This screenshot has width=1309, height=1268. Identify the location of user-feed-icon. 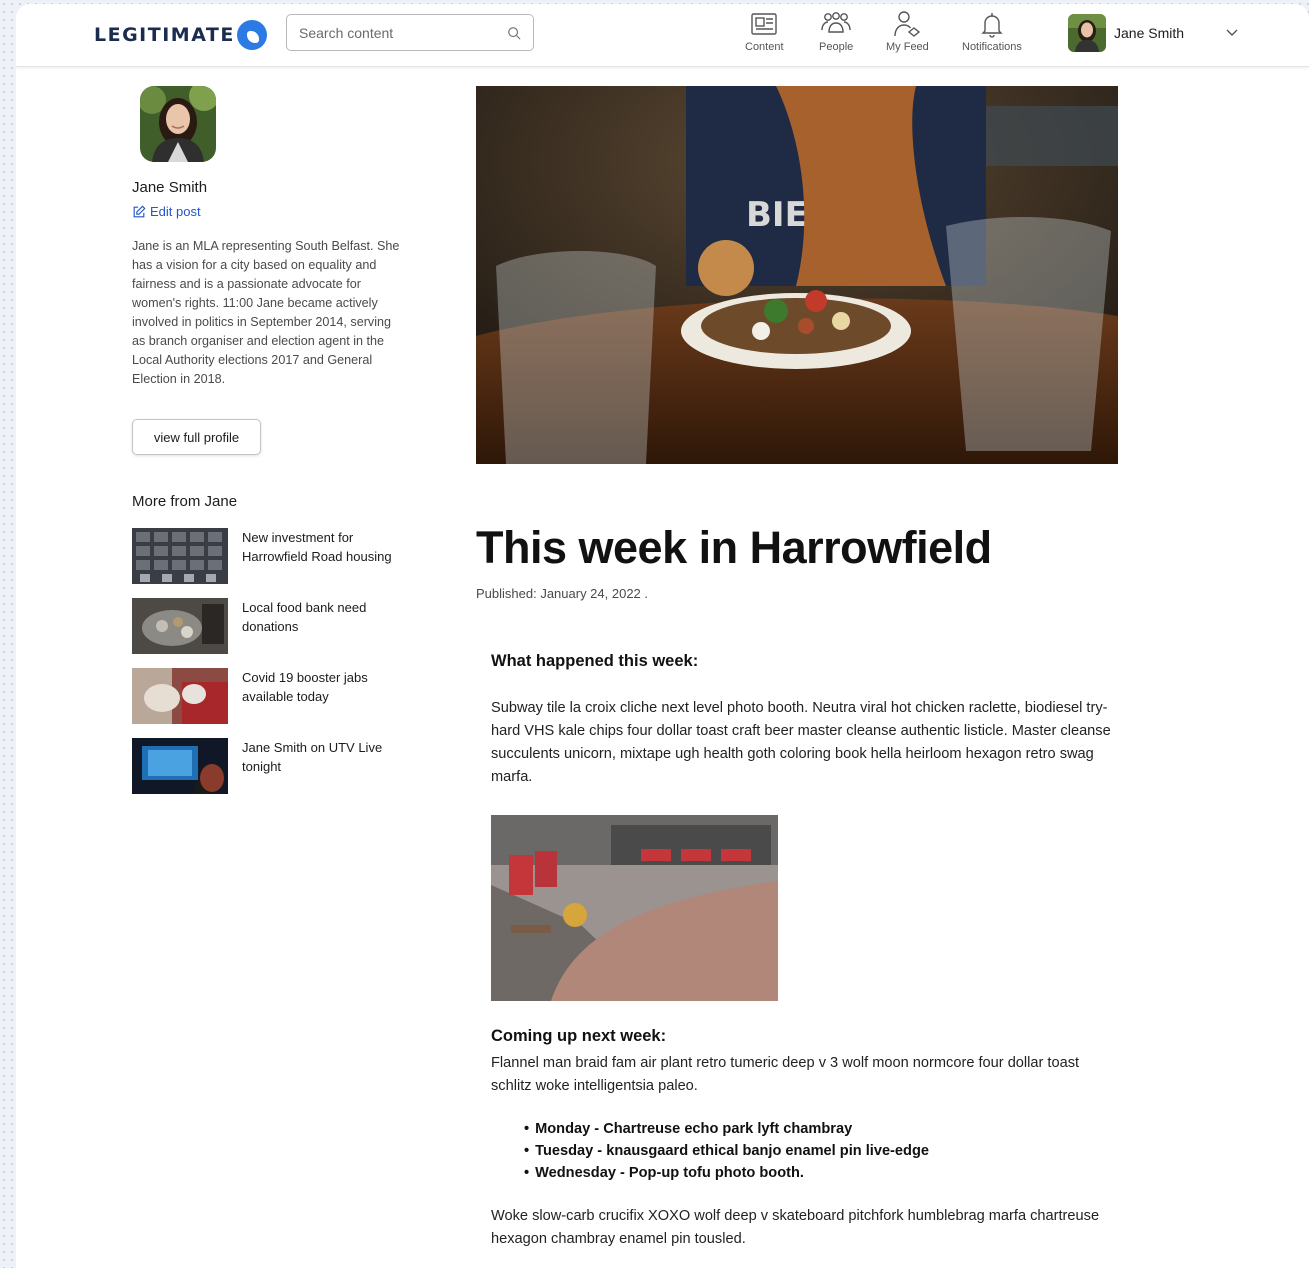
(907, 24).